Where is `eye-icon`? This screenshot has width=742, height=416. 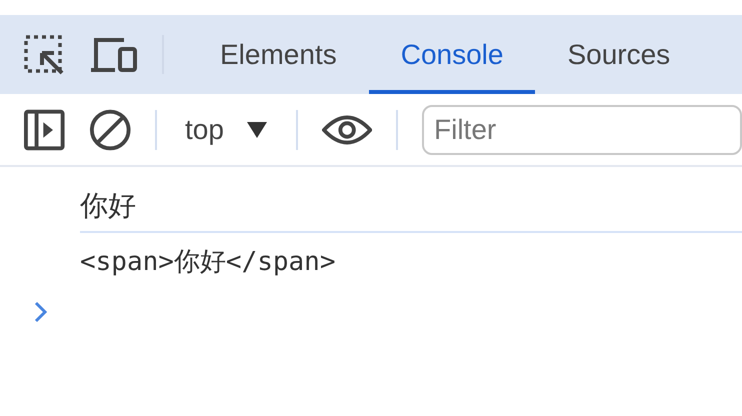
eye-icon is located at coordinates (347, 130).